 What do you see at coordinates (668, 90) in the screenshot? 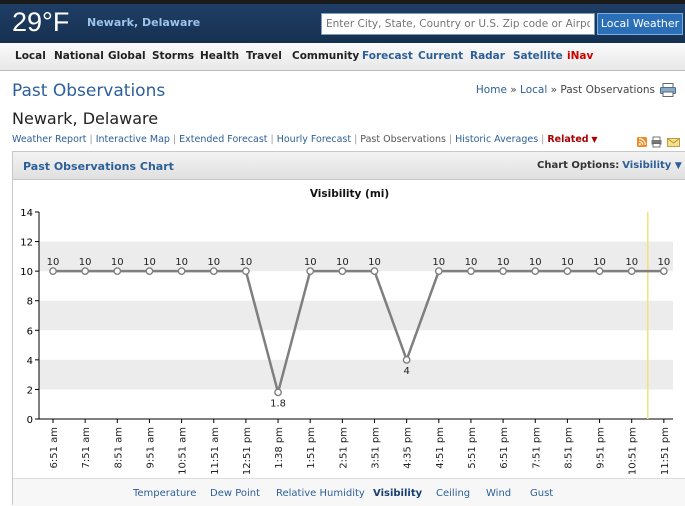
I see `printer-icon` at bounding box center [668, 90].